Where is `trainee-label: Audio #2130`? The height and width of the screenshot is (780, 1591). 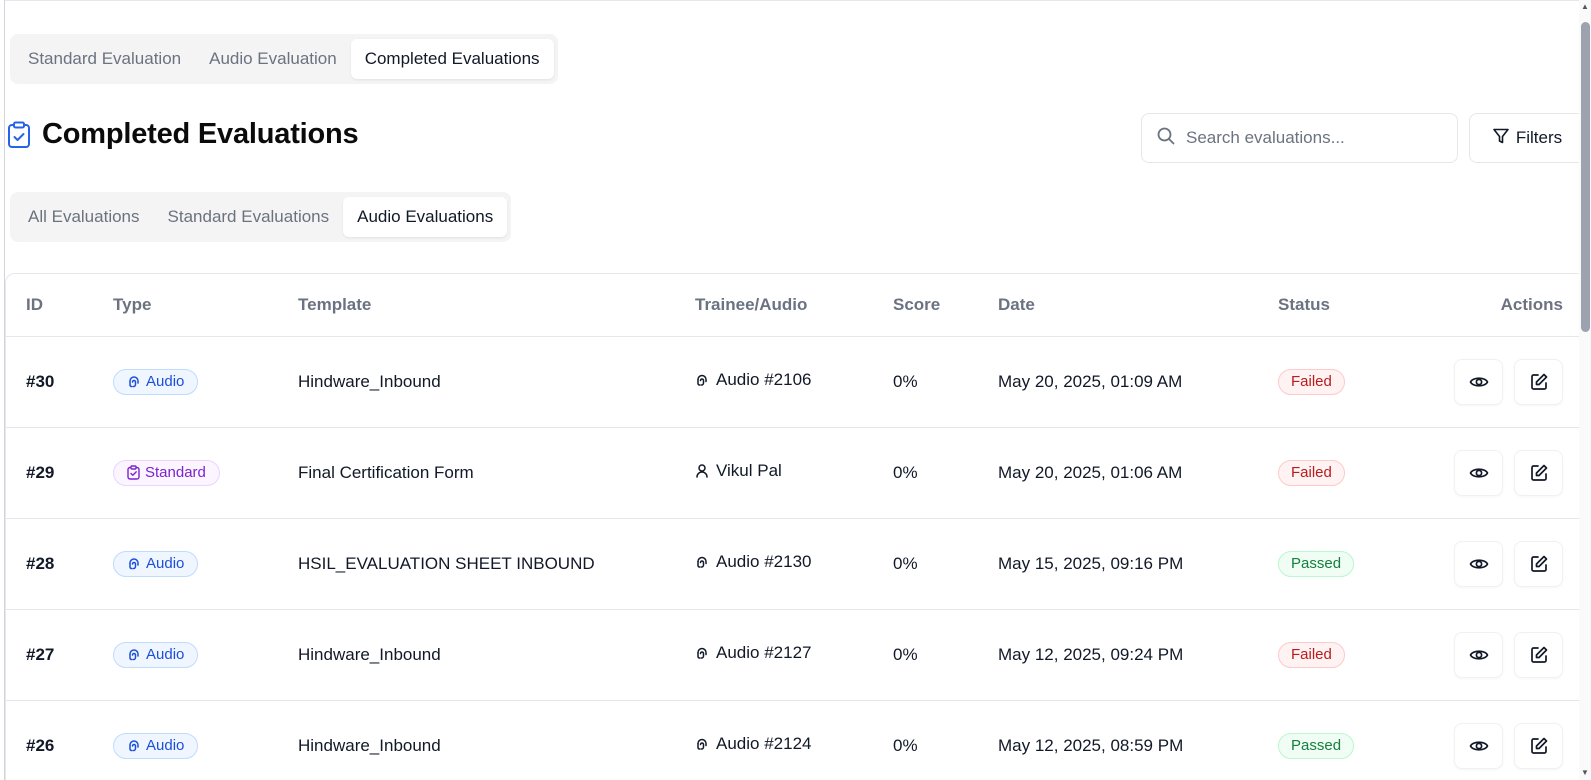 trainee-label: Audio #2130 is located at coordinates (764, 561).